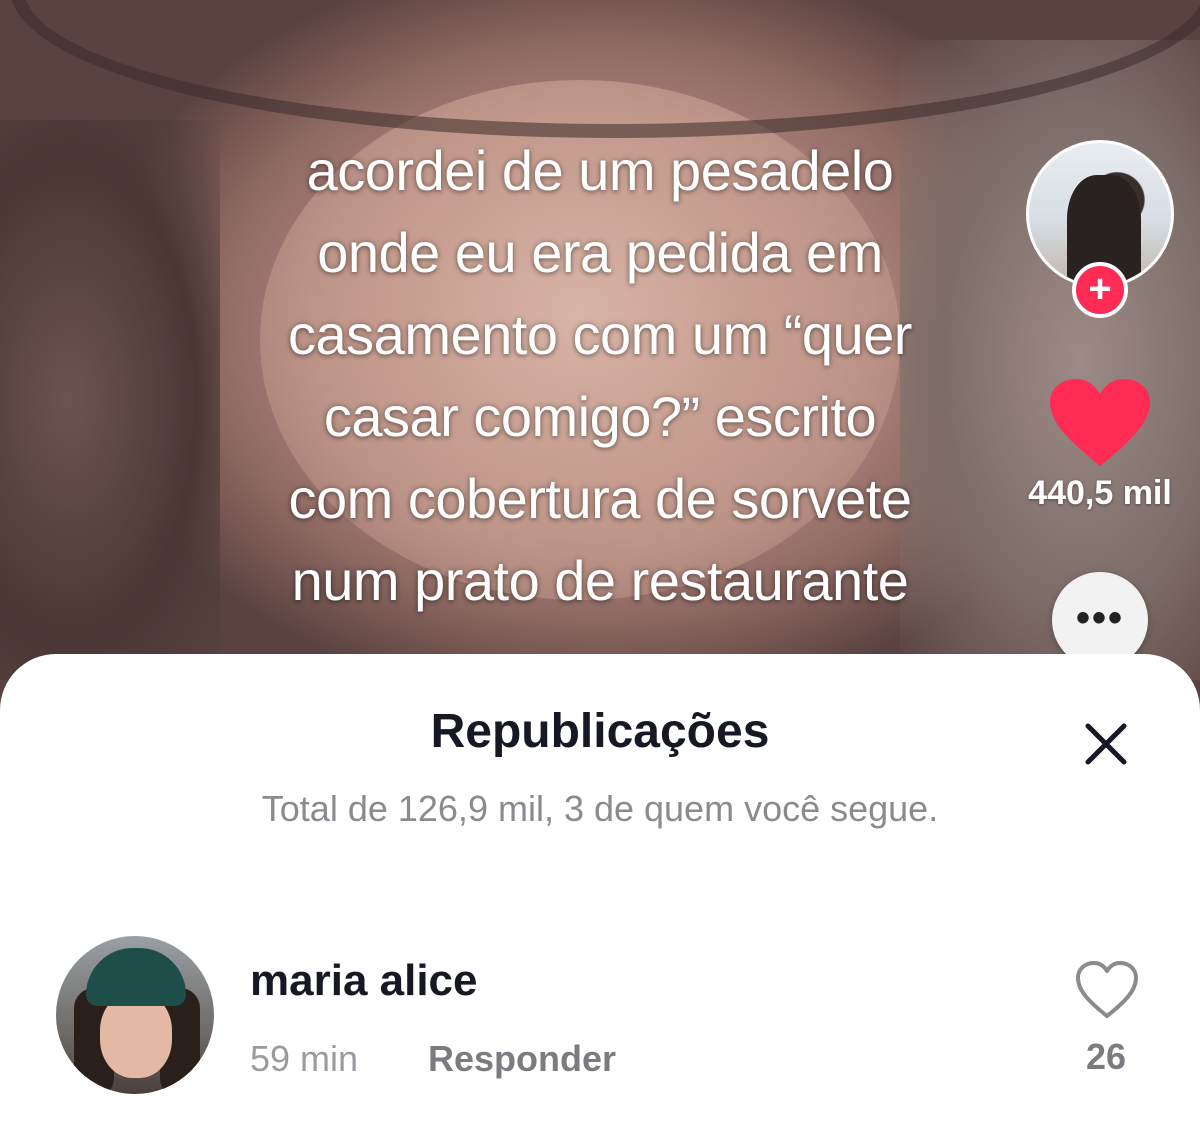 This screenshot has width=1200, height=1134. I want to click on repost-like-count: 26, so click(1106, 1056).